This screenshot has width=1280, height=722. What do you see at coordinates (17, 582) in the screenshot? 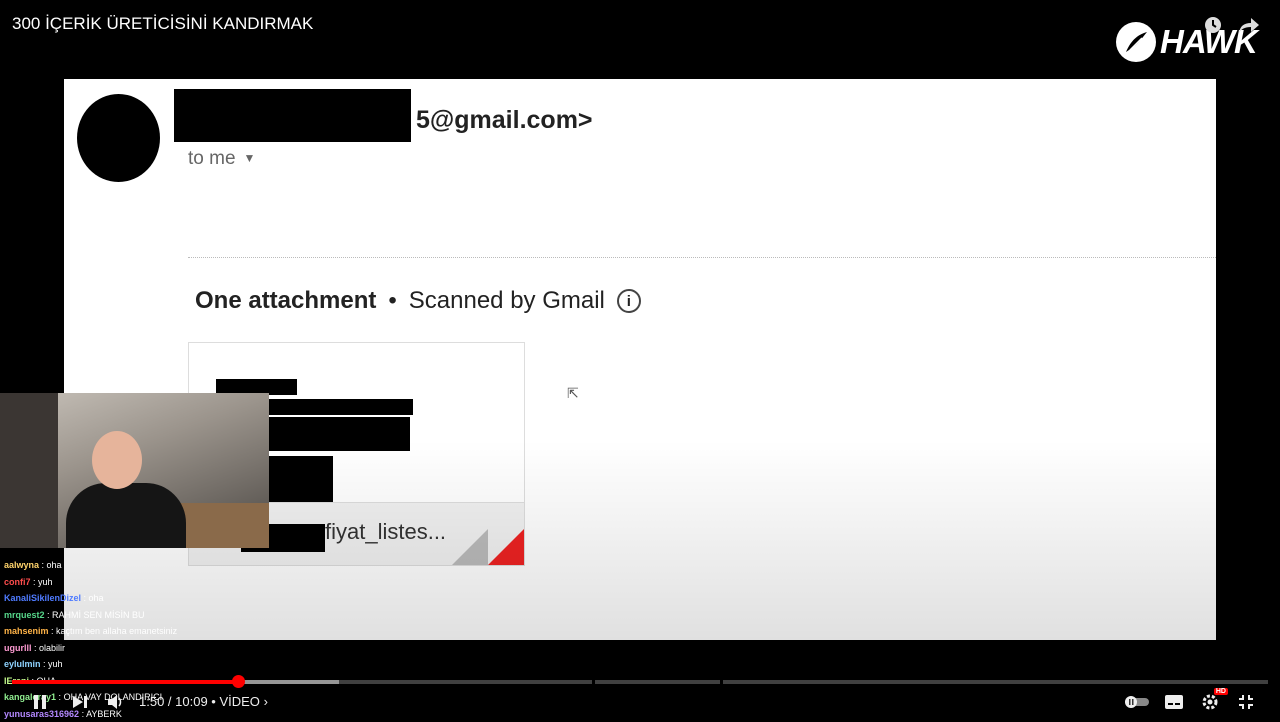
I see `chat-username: confi7` at bounding box center [17, 582].